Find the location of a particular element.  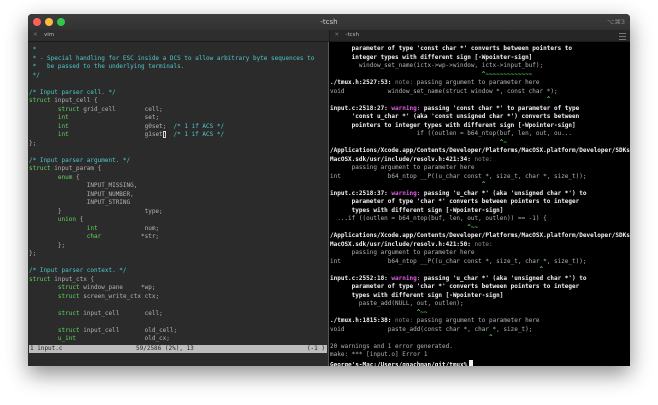

code-text: input_param { is located at coordinates (76, 168).